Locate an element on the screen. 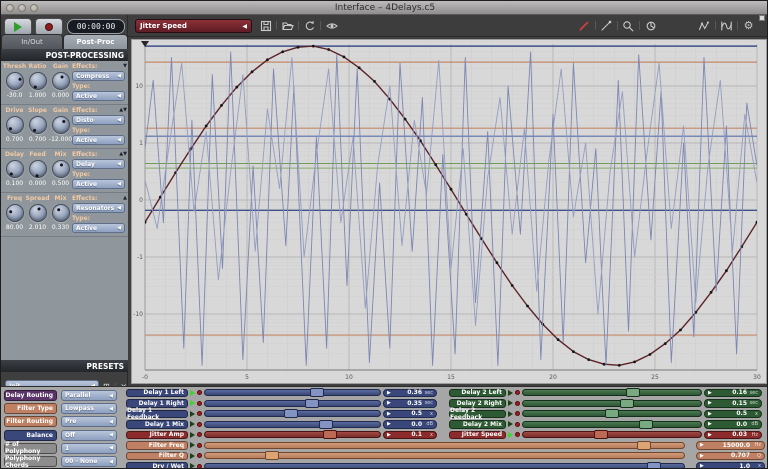  tab-post-proc: Post-Proc is located at coordinates (95, 41).